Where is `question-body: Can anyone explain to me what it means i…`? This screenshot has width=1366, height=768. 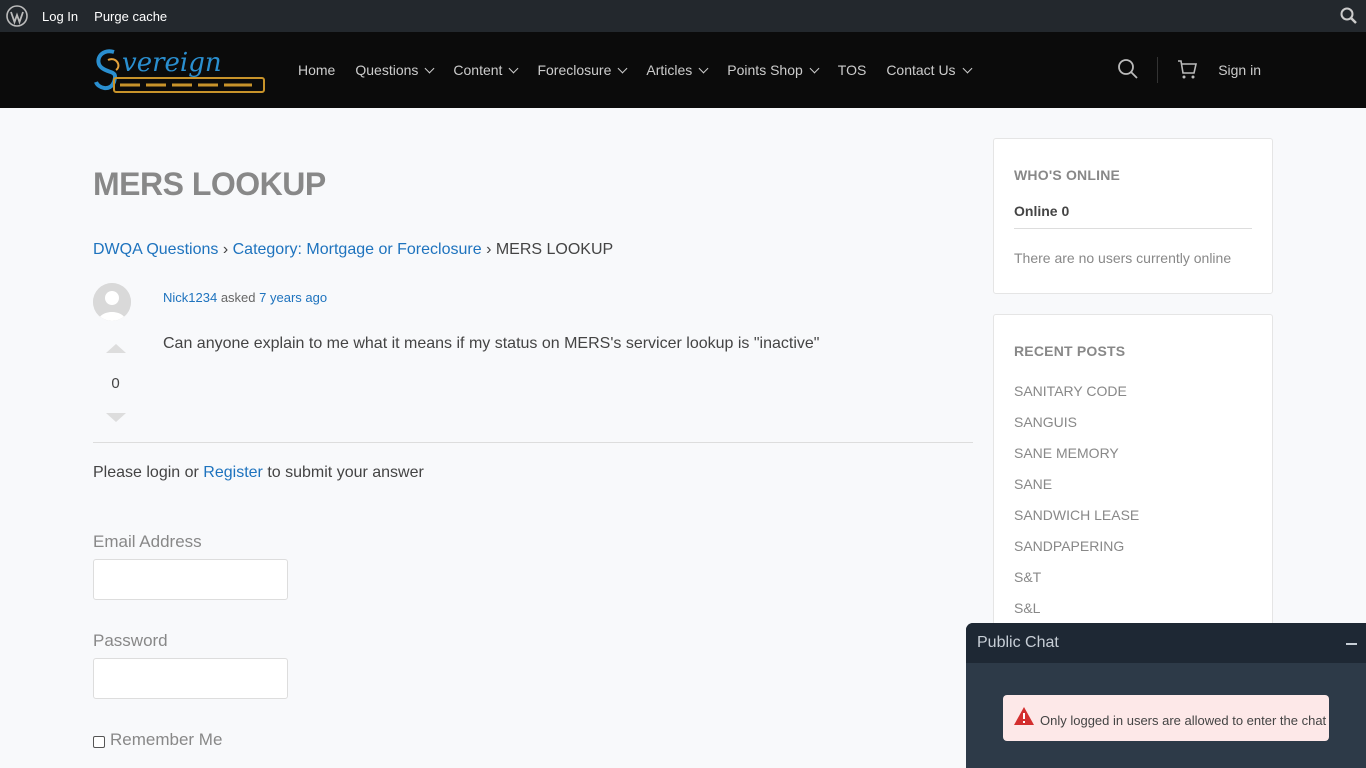
question-body: Can anyone explain to me what it means i… is located at coordinates (491, 343).